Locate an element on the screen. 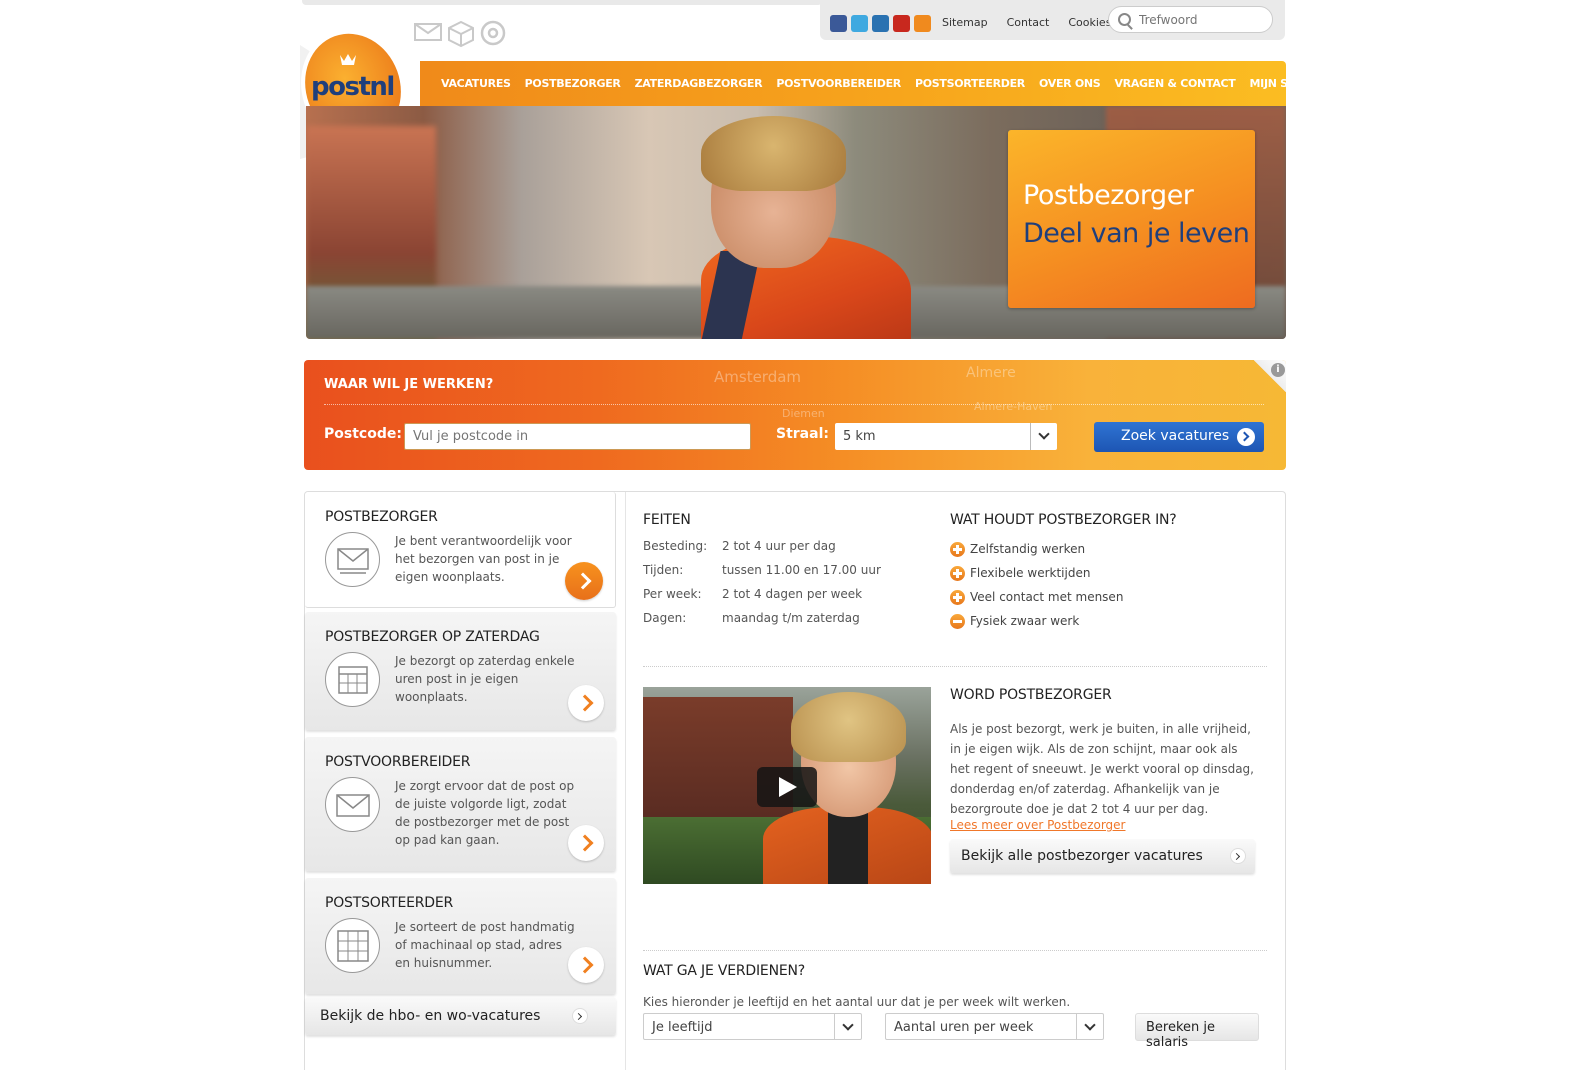 This screenshot has width=1585, height=1070. hbo-wo-label: Bekijk de hbo- en wo-vacatures is located at coordinates (430, 1016).